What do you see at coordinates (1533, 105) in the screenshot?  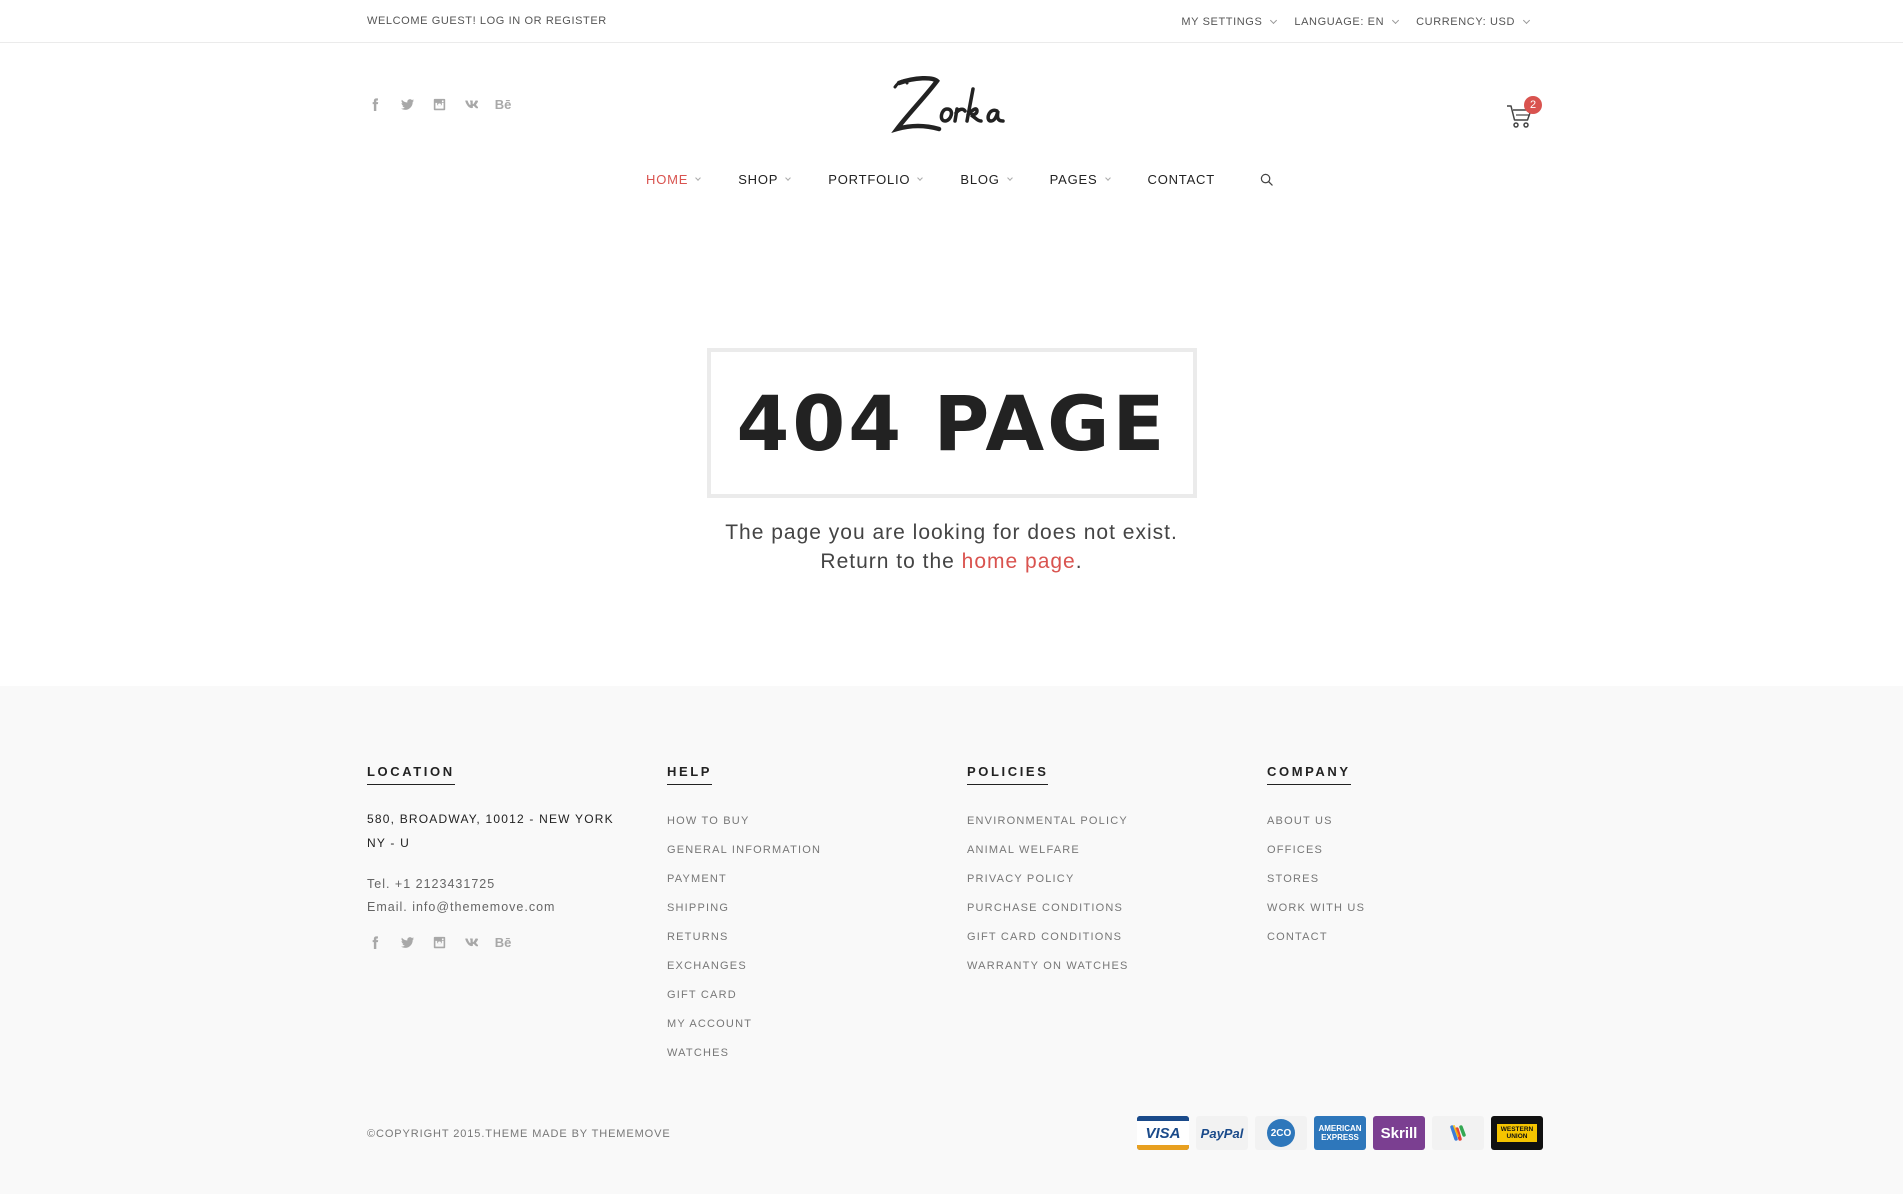 I see `cart-count-badge: 2` at bounding box center [1533, 105].